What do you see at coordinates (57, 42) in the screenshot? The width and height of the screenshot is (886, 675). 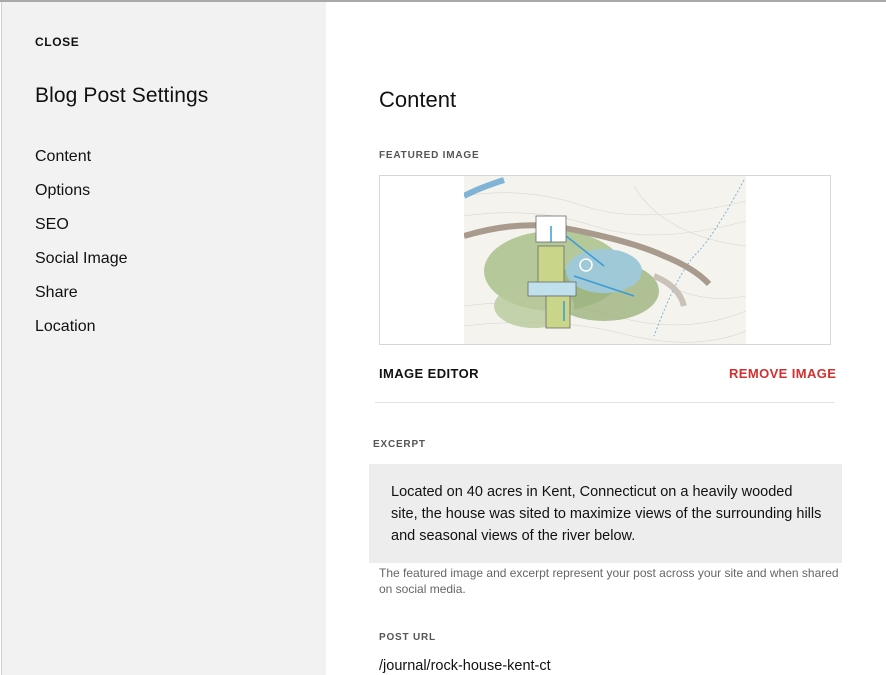 I see `close-button: CLOSE` at bounding box center [57, 42].